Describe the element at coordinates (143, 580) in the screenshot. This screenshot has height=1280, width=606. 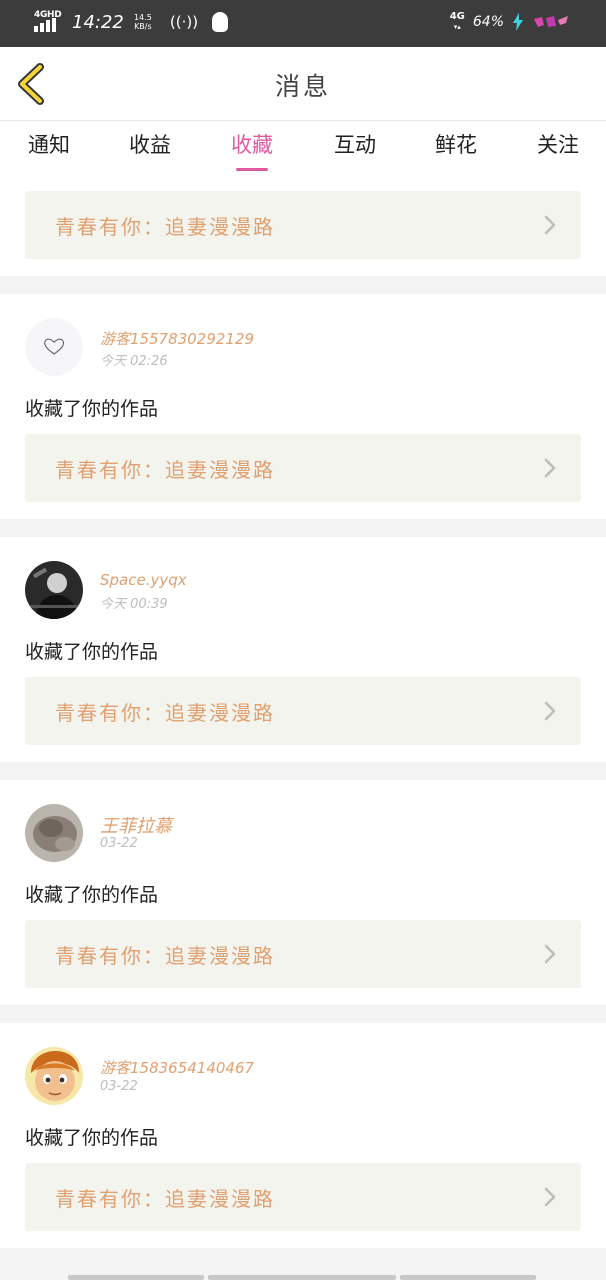
I see `username: Space.yyqx` at that location.